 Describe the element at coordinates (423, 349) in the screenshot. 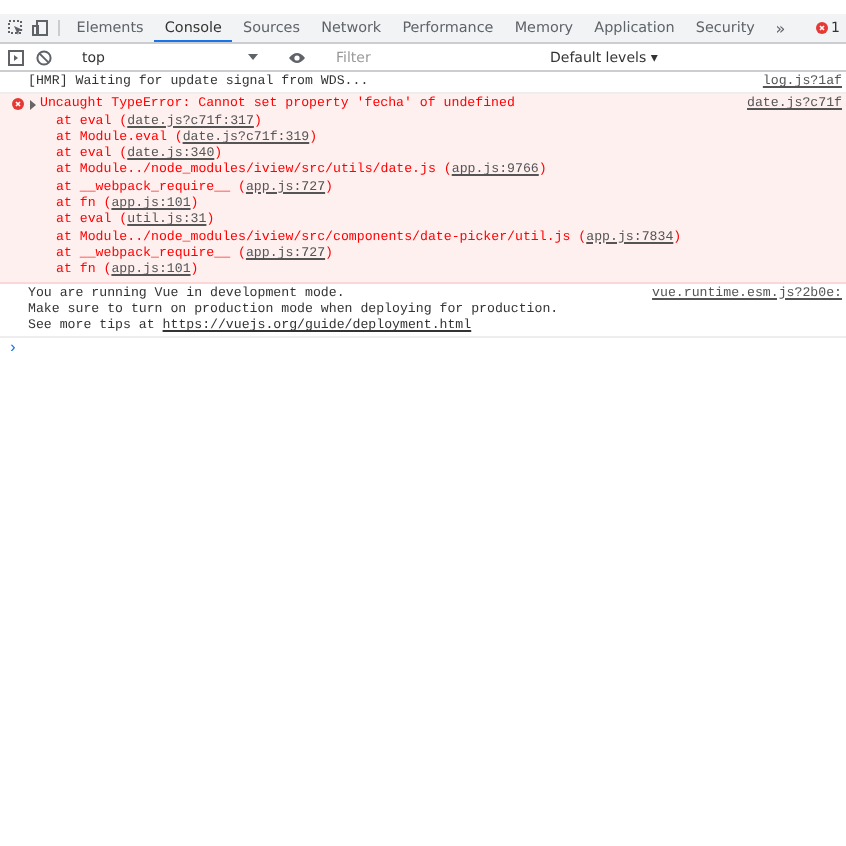

I see `prompt-icon: ›` at that location.